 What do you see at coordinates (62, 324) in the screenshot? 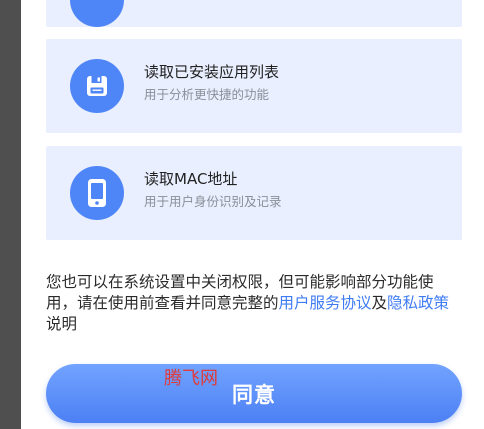
I see `notice-end-text: 说明` at bounding box center [62, 324].